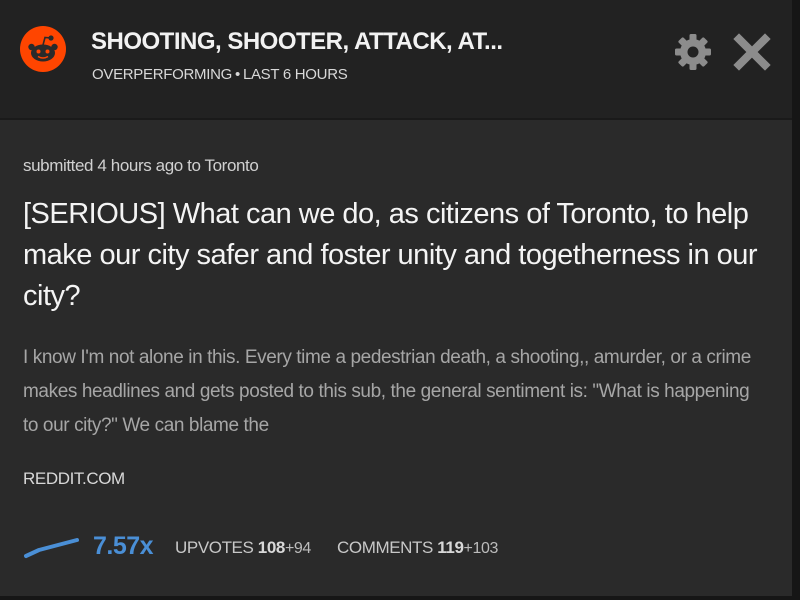 Image resolution: width=800 pixels, height=600 pixels. What do you see at coordinates (295, 74) in the screenshot?
I see `timeframe-label: LAST 6 HOURS` at bounding box center [295, 74].